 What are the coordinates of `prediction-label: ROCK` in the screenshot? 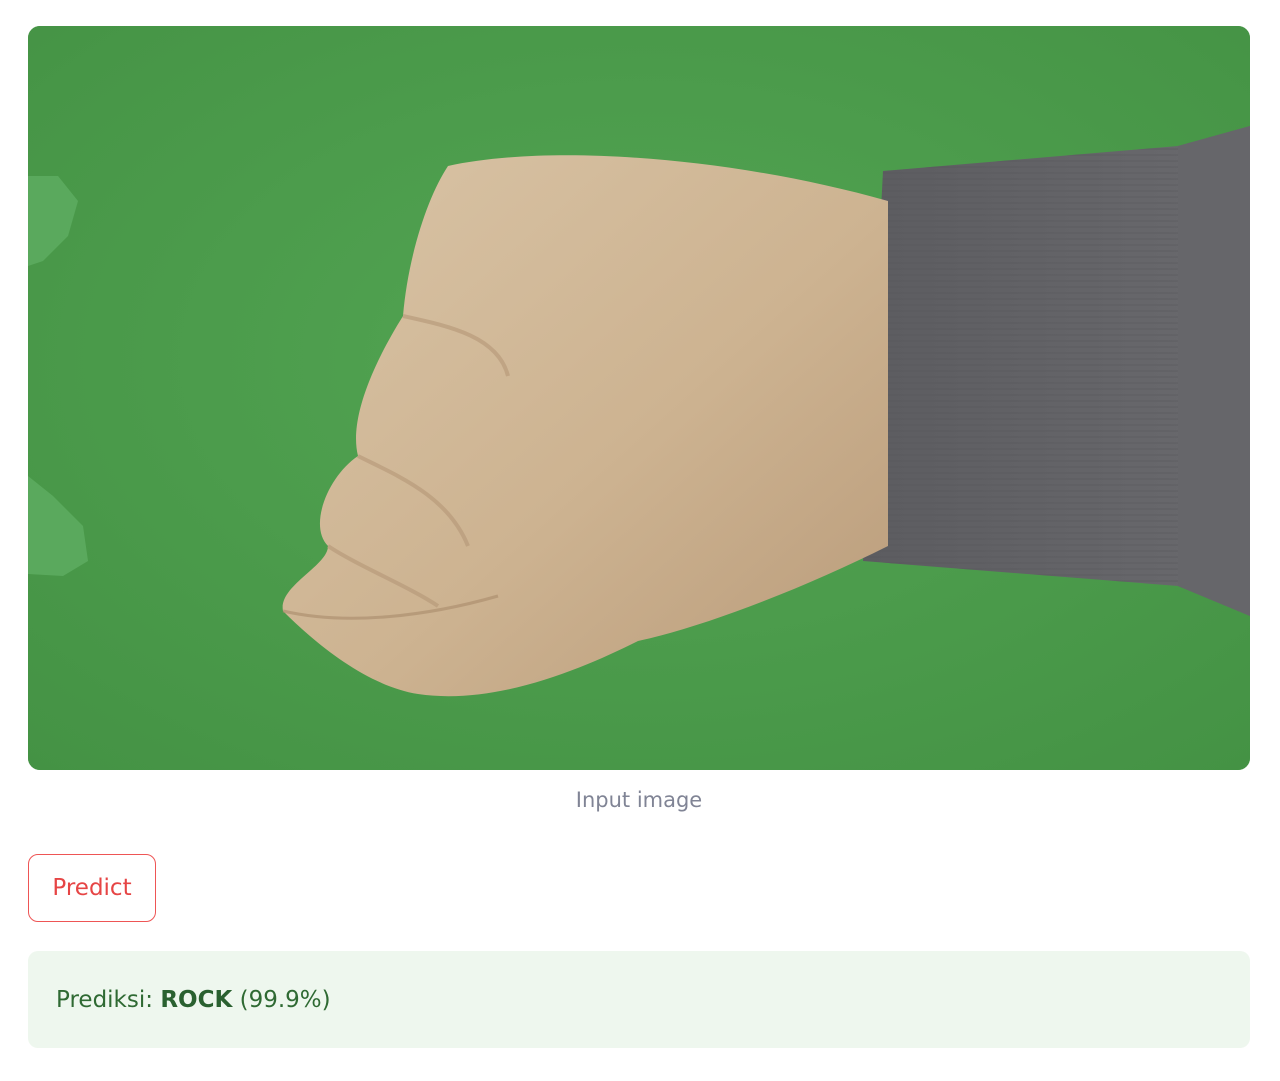 It's located at (196, 999).